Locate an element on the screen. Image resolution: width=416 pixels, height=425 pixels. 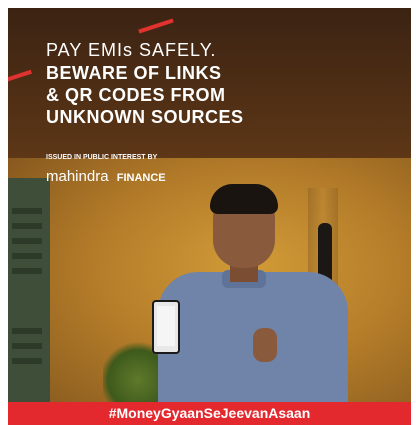
footer-hashtag-bar: #MoneyGyaanSeJeevanAsaan is located at coordinates (209, 413).